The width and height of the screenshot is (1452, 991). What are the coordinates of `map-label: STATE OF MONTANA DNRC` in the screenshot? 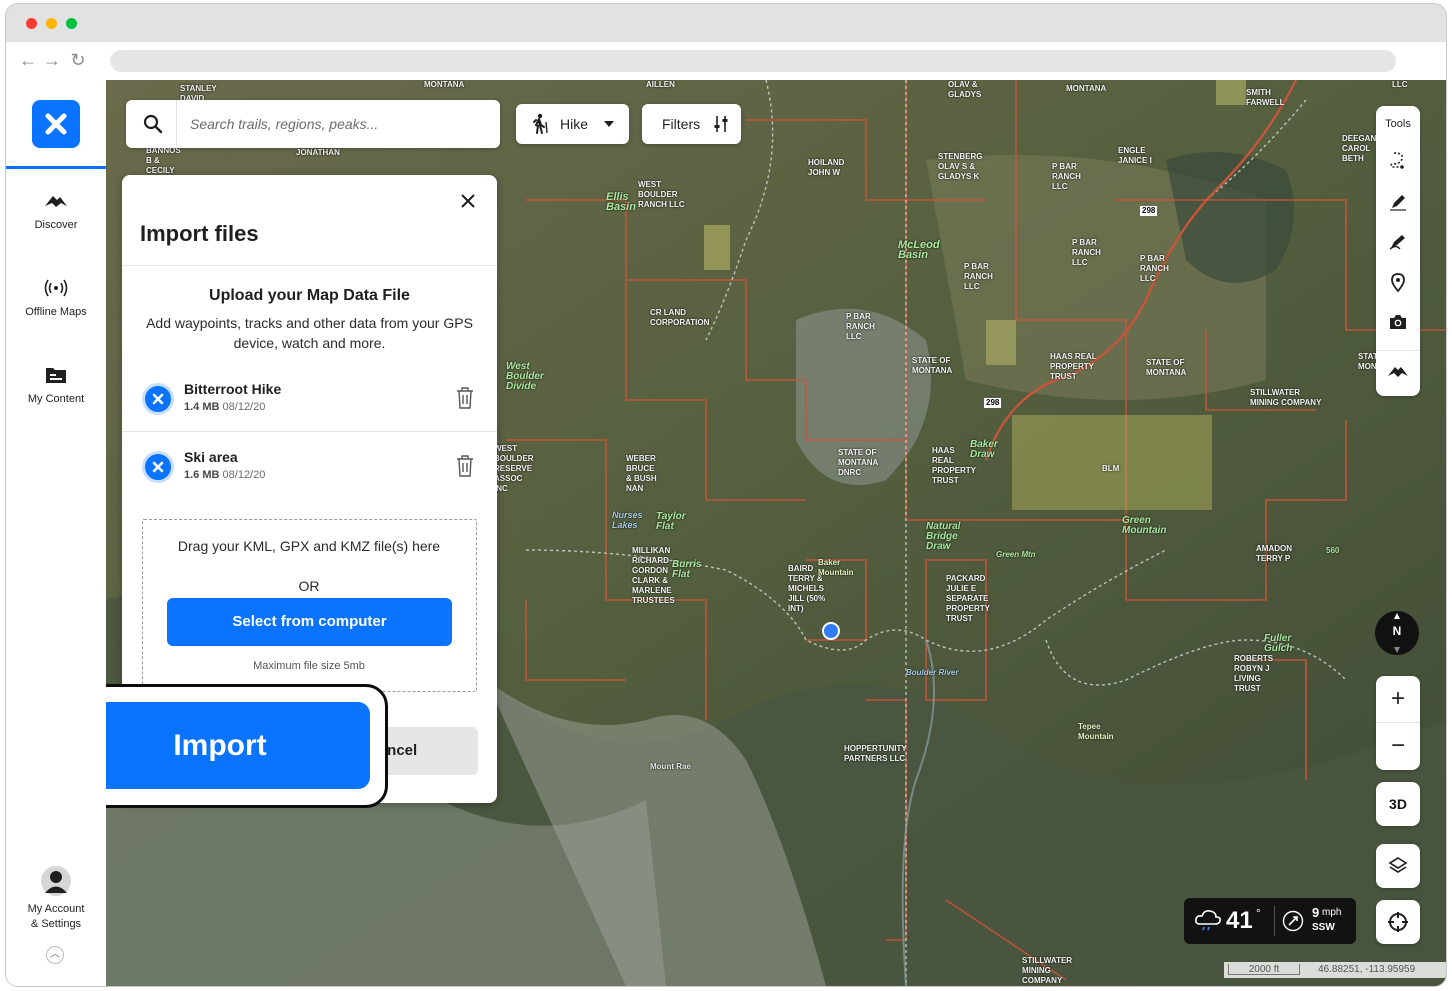 It's located at (858, 462).